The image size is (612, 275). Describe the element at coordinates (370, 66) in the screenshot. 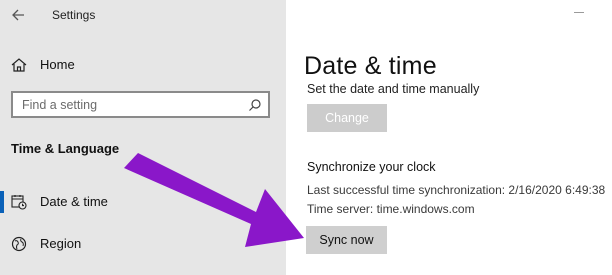

I see `page-title: Date & time` at that location.